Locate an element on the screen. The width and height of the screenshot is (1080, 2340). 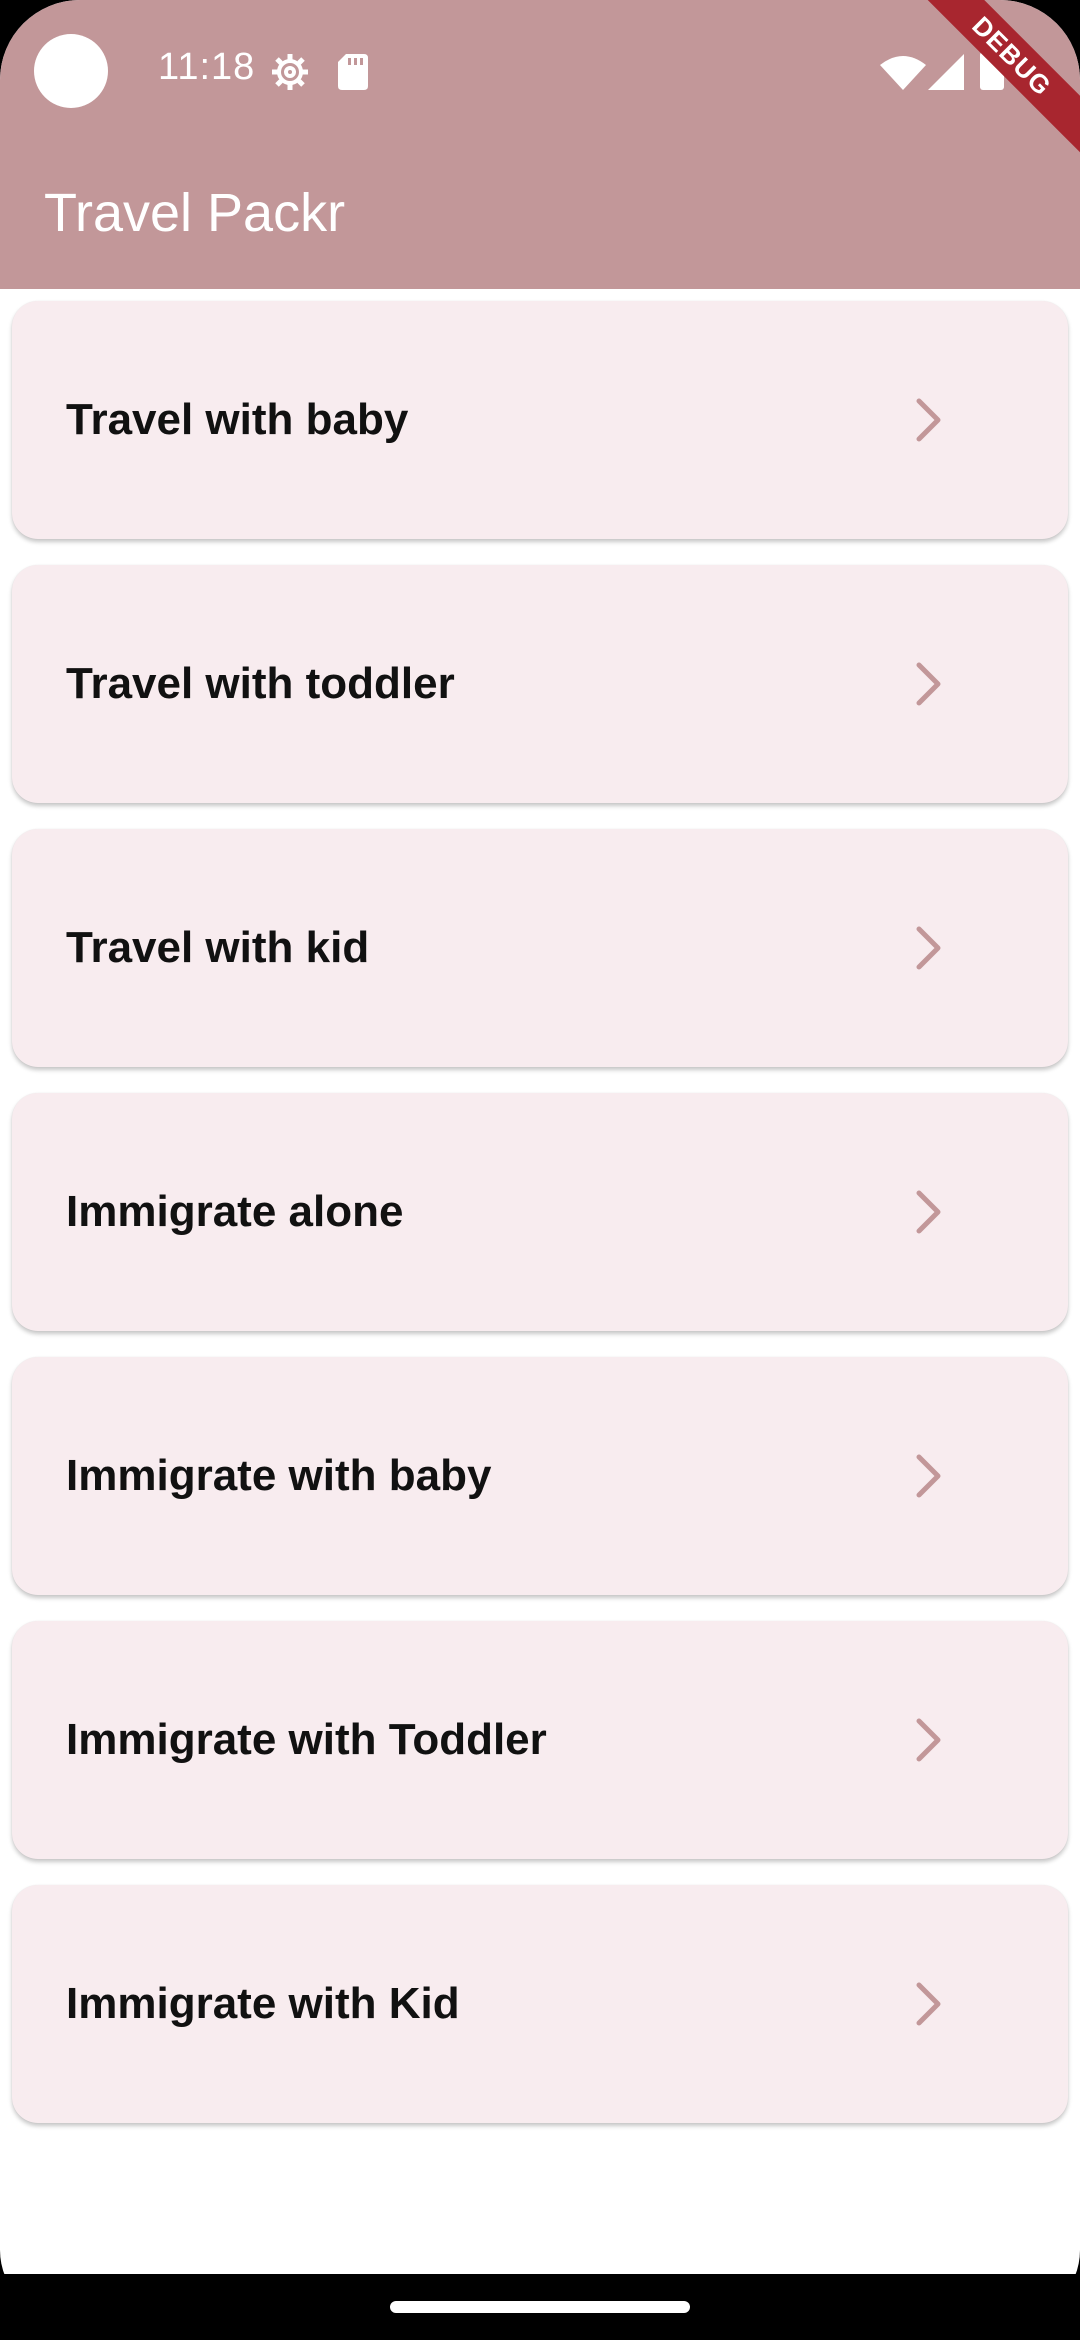
list-item: Travel with baby is located at coordinates (540, 420).